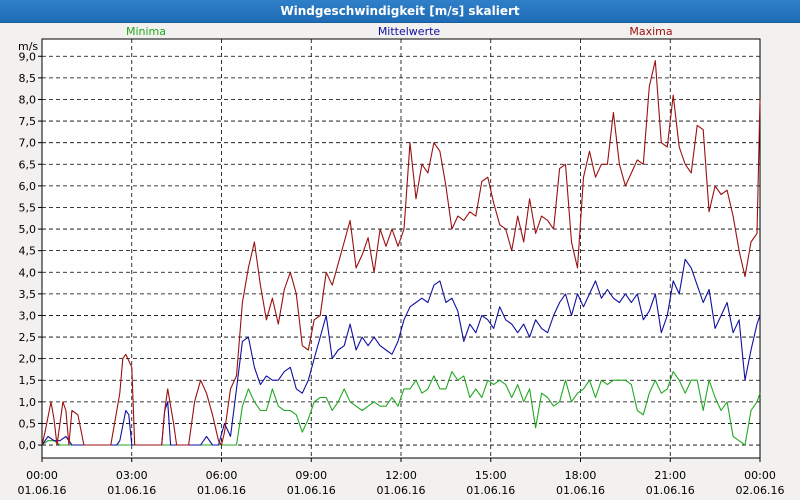 The width and height of the screenshot is (800, 500). What do you see at coordinates (581, 475) in the screenshot?
I see `x-tick-time: 18:00` at bounding box center [581, 475].